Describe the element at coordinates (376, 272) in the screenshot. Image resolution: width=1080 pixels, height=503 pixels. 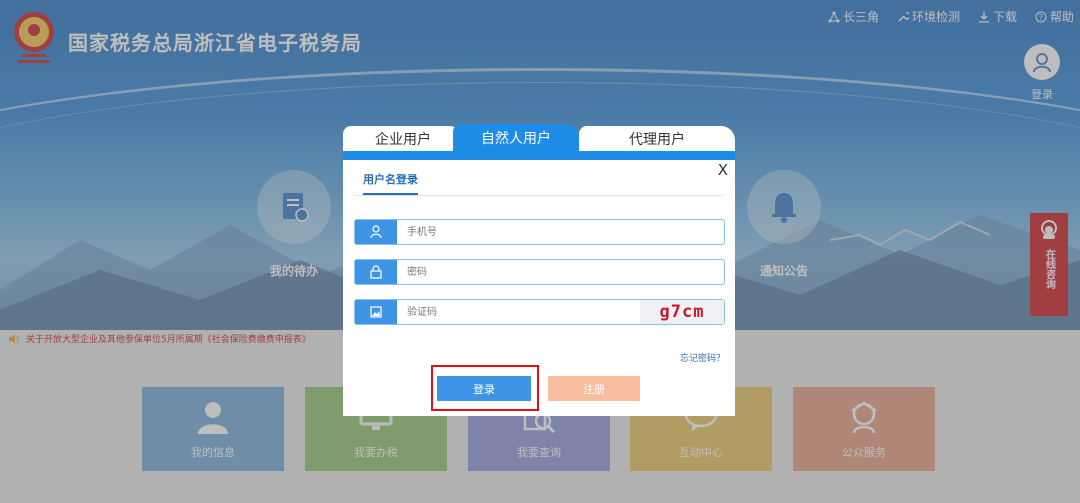
I see `lock-icon` at that location.